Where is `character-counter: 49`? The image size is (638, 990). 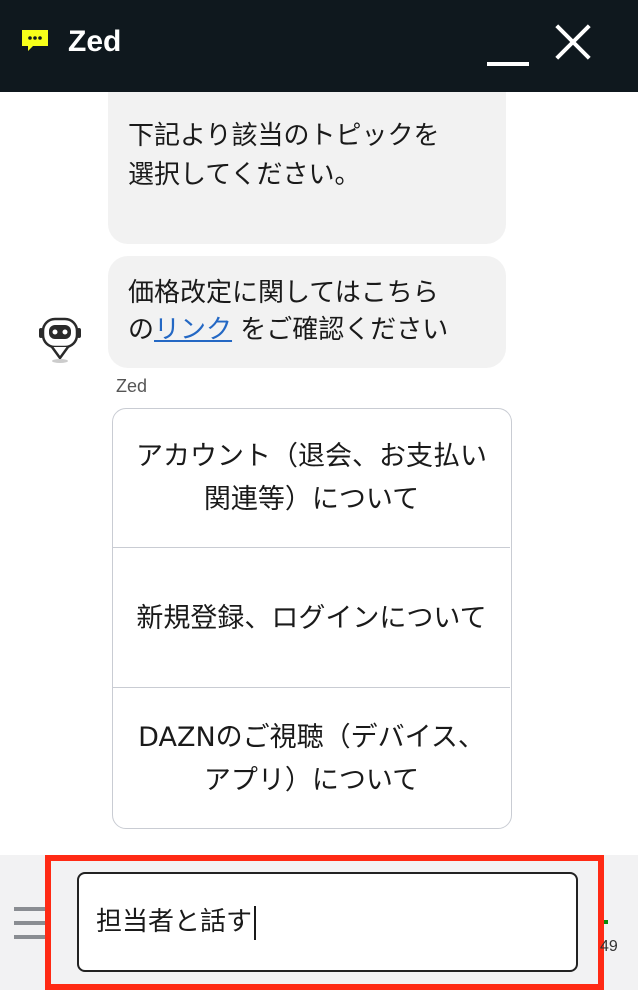 character-counter: 49 is located at coordinates (609, 946).